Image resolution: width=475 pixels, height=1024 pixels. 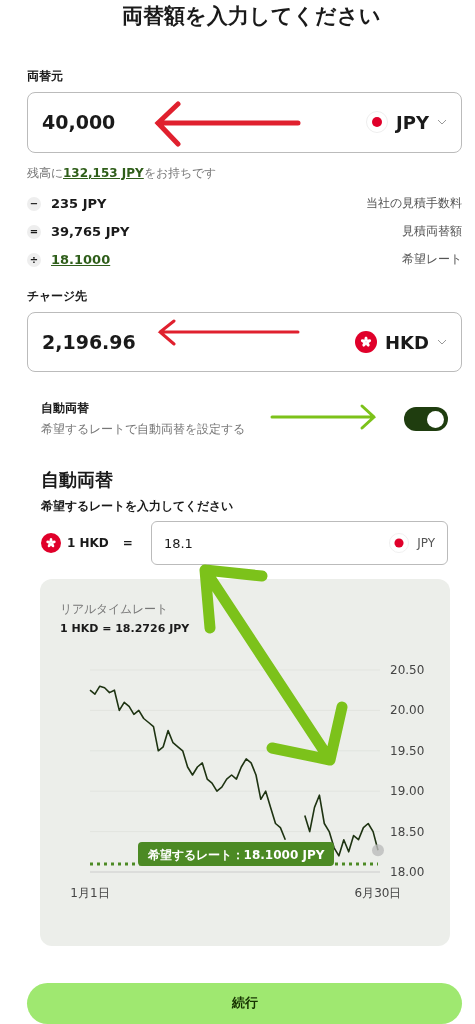 What do you see at coordinates (45, 76) in the screenshot?
I see `field-label: 両替元` at bounding box center [45, 76].